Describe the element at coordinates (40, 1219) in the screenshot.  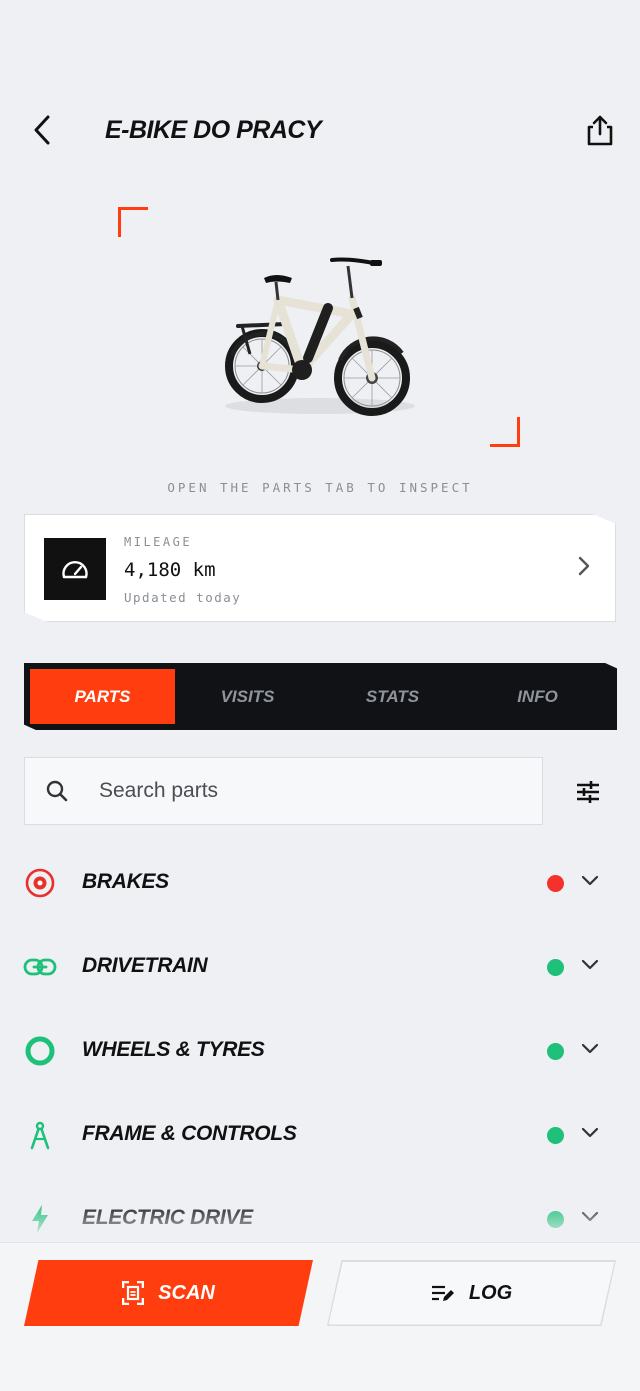
I see `lightning-icon` at that location.